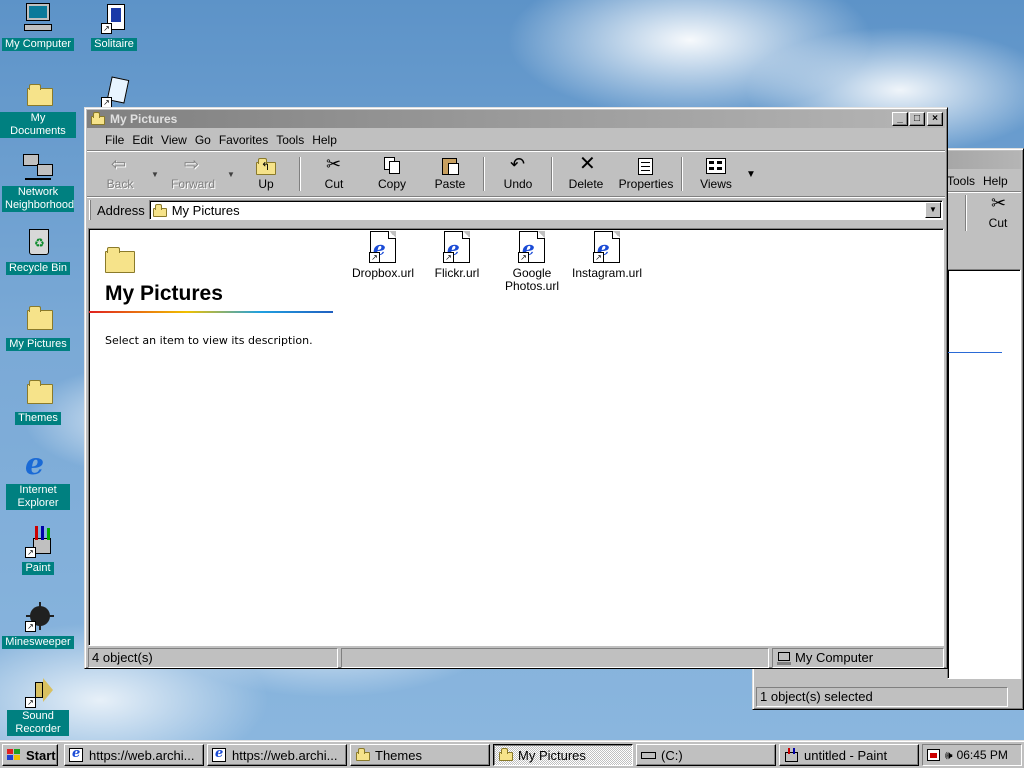  What do you see at coordinates (949, 755) in the screenshot?
I see `volume-icon: 🕪` at bounding box center [949, 755].